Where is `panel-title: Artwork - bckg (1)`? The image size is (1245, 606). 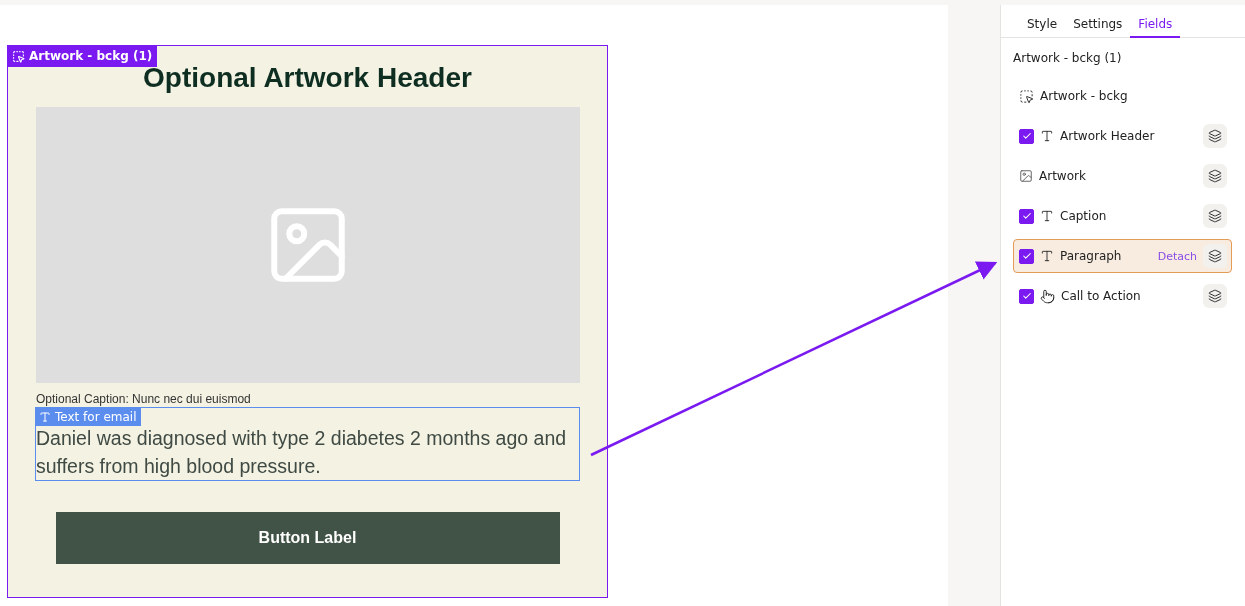 panel-title: Artwork - bckg (1) is located at coordinates (1068, 58).